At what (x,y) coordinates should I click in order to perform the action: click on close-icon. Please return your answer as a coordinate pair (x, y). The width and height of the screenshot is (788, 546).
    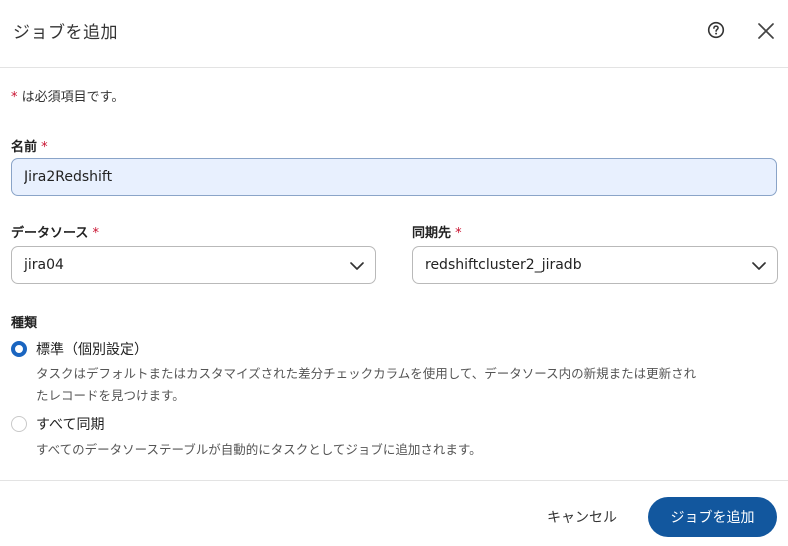
    Looking at the image, I should click on (766, 31).